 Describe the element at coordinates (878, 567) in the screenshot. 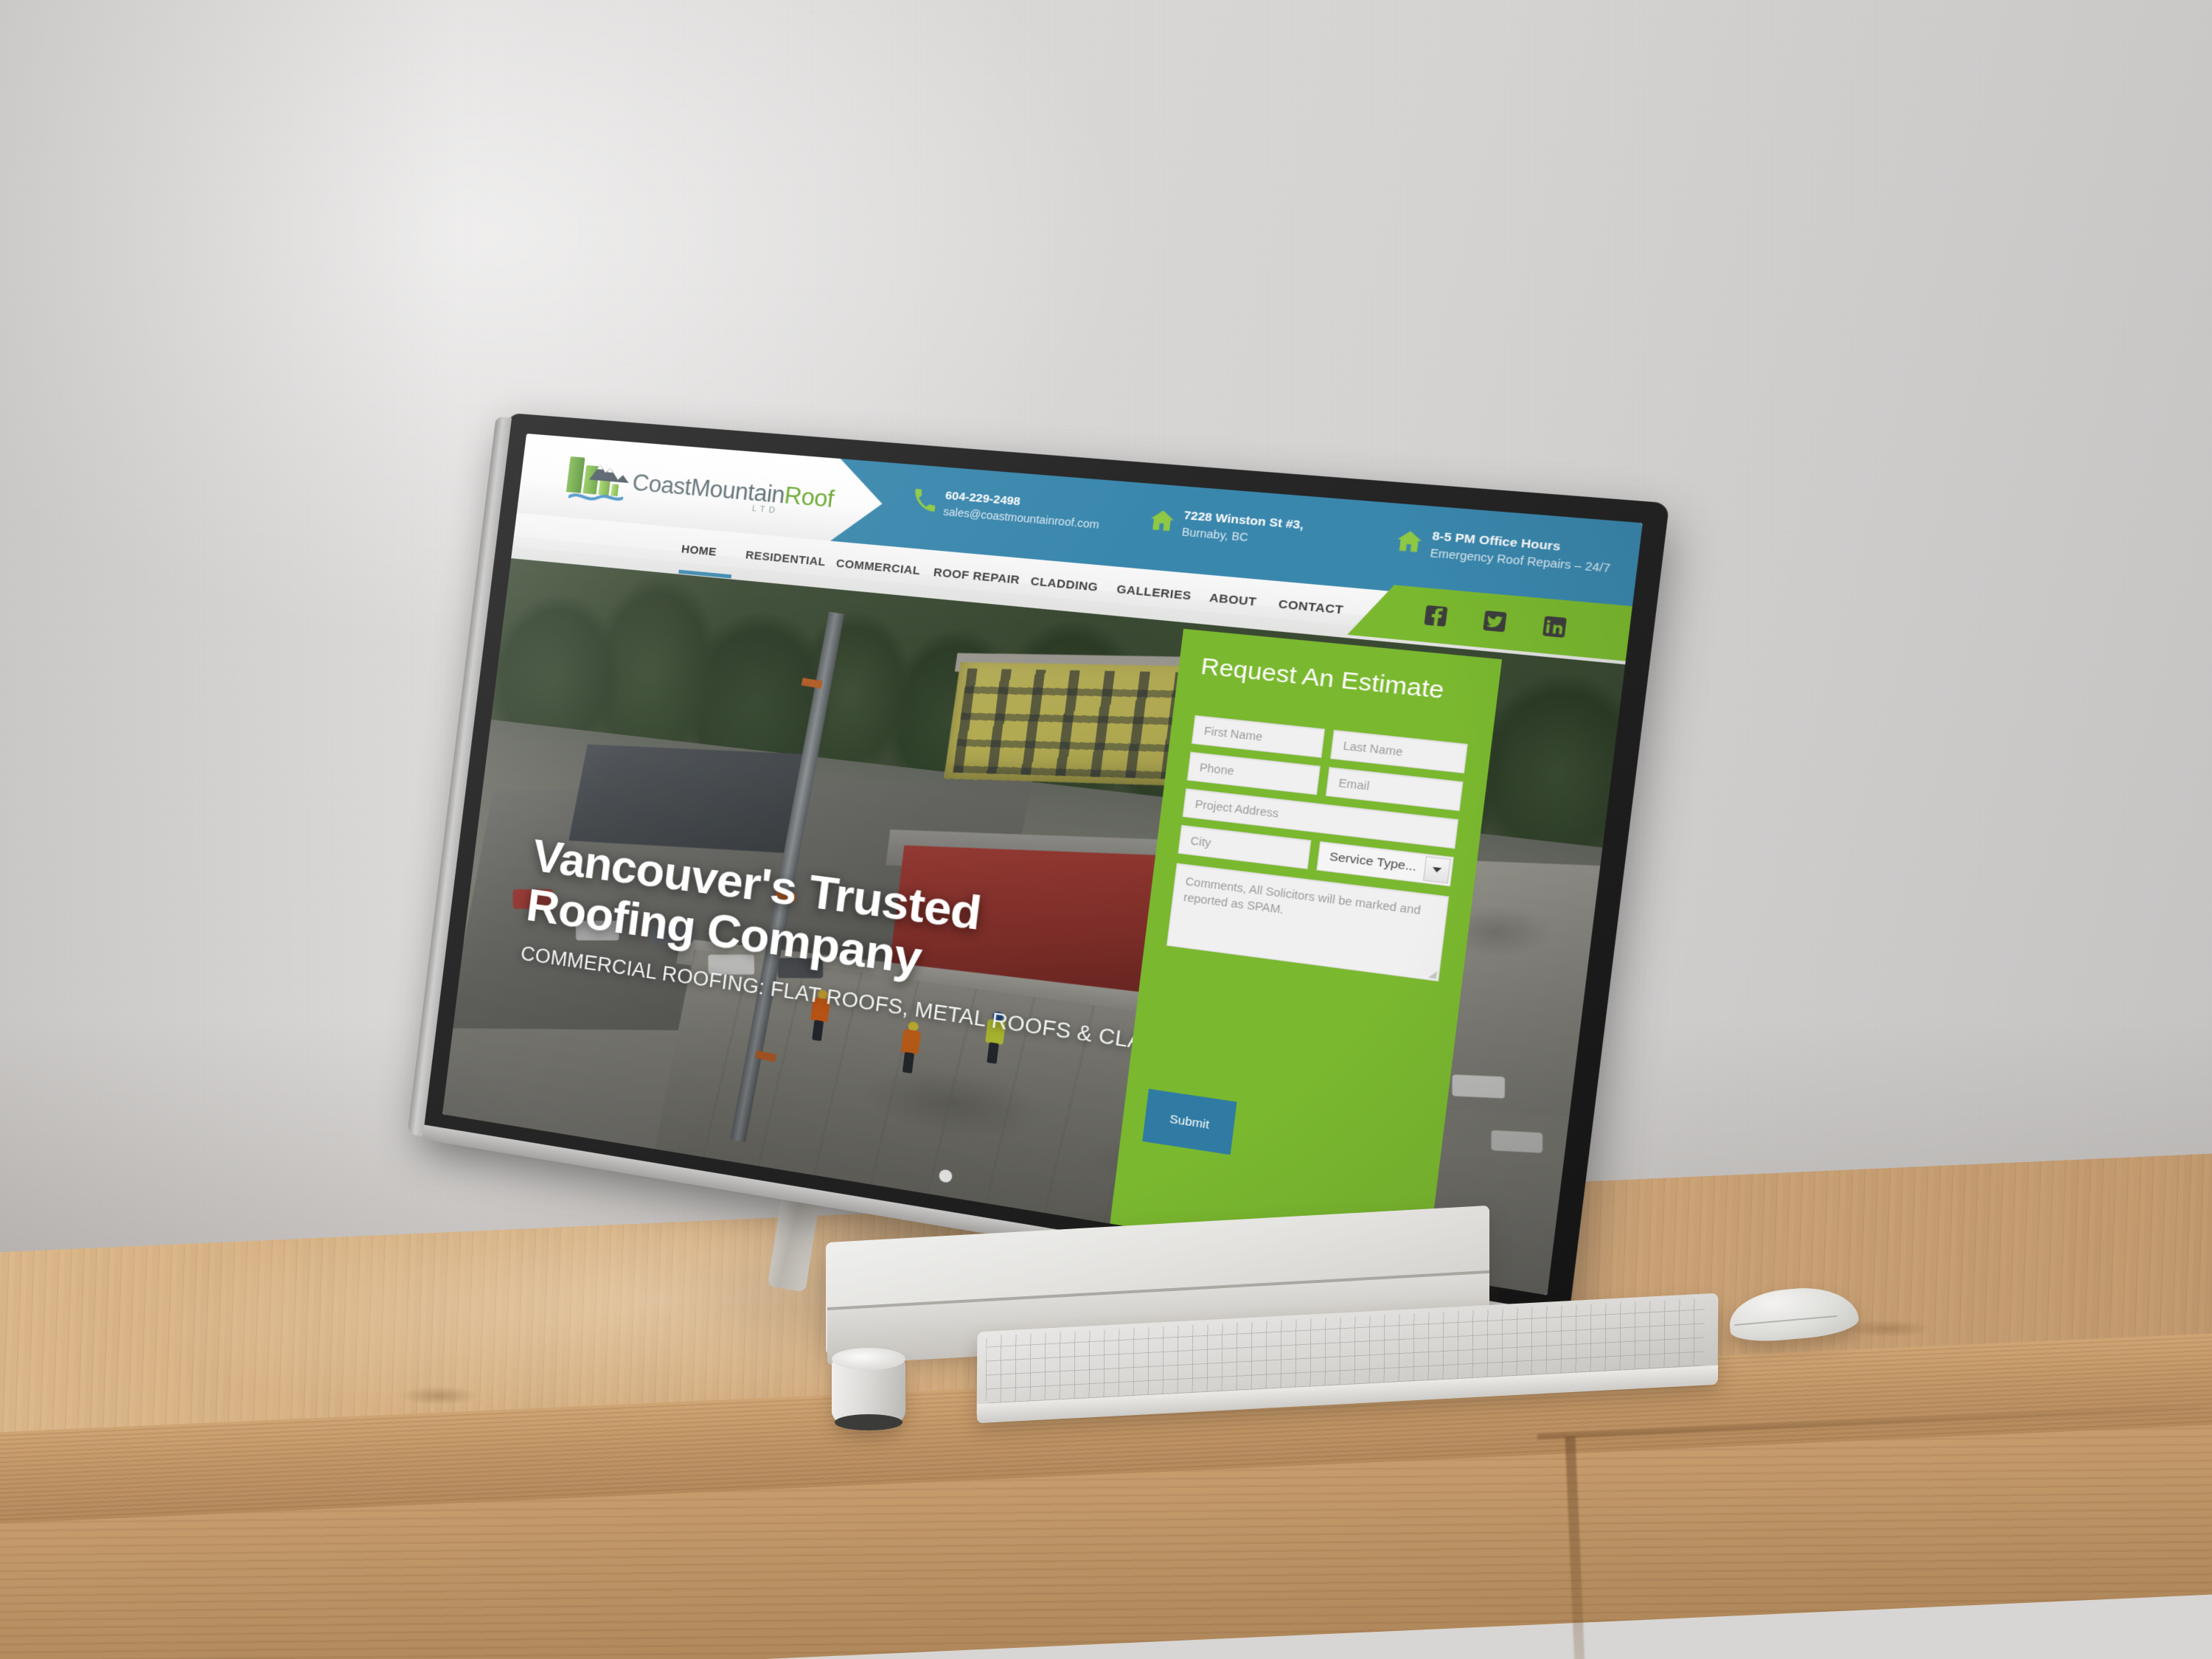

I see `nav-item-commercial: COMMERCIAL` at that location.